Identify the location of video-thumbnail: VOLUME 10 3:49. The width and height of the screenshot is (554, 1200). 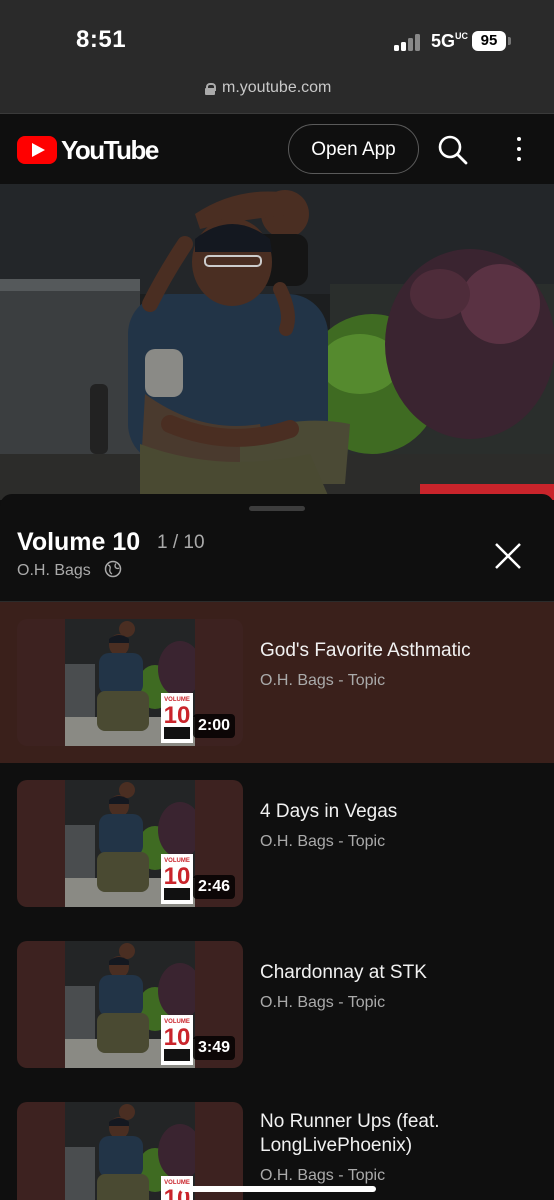
(130, 1004).